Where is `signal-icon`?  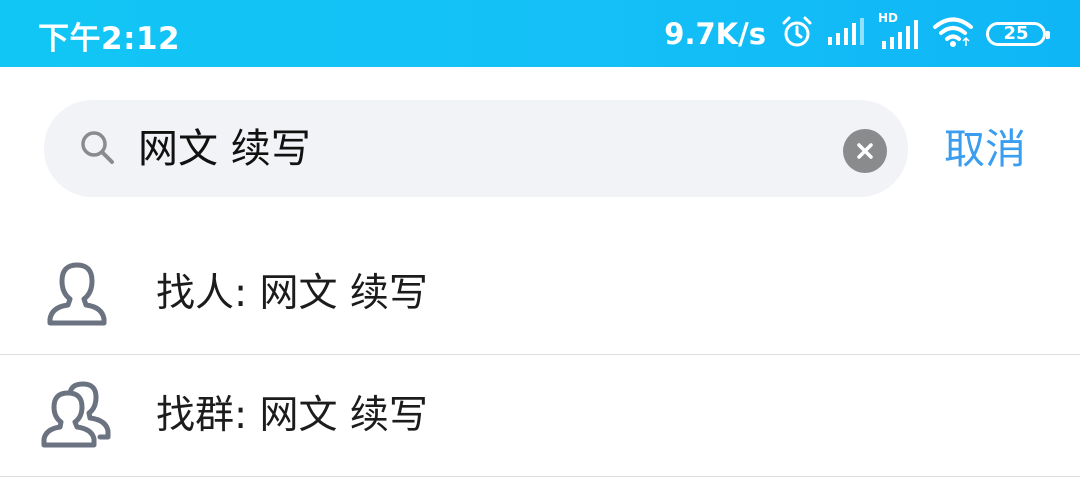 signal-icon is located at coordinates (846, 34).